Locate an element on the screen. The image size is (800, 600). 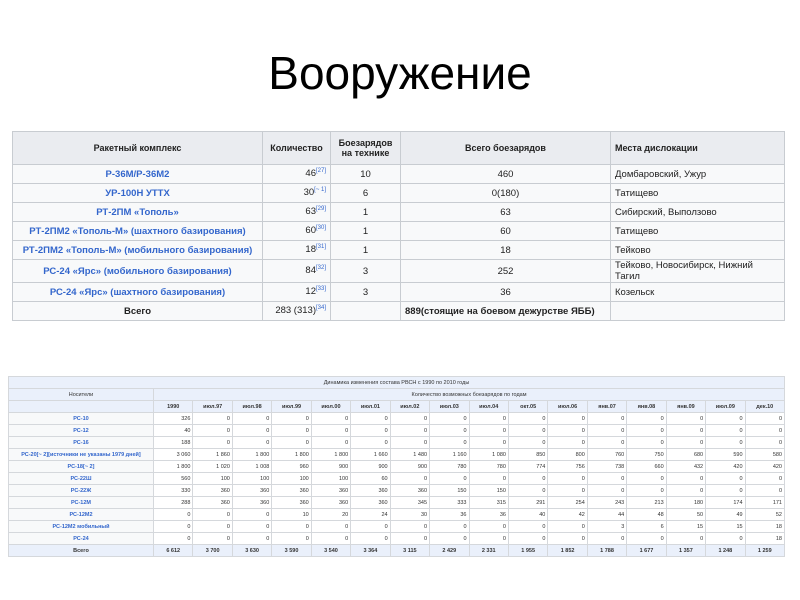
value-cell: 780 is located at coordinates (488, 466).